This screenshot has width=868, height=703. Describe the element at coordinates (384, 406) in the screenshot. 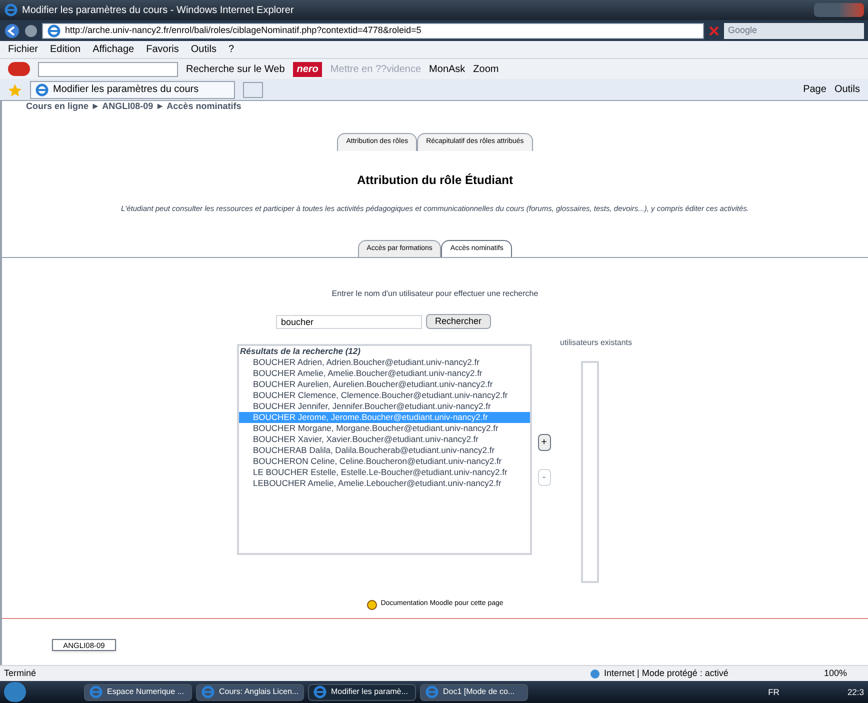

I see `result-option: BOUCHER Jennifer, Jennifer.Boucher@etudiant.univ-nancy2.fr` at that location.